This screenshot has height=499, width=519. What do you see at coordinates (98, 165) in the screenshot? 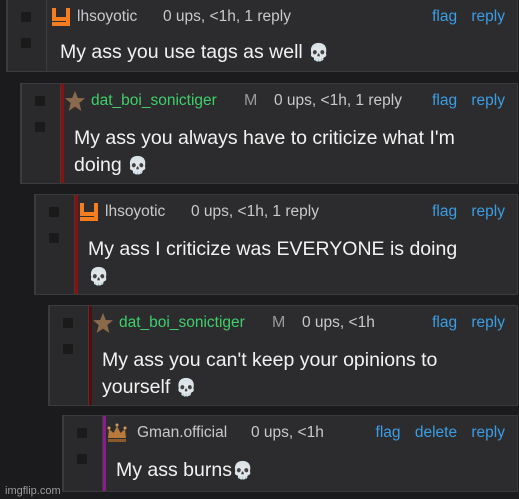
I see `comment-text-content: doing` at bounding box center [98, 165].